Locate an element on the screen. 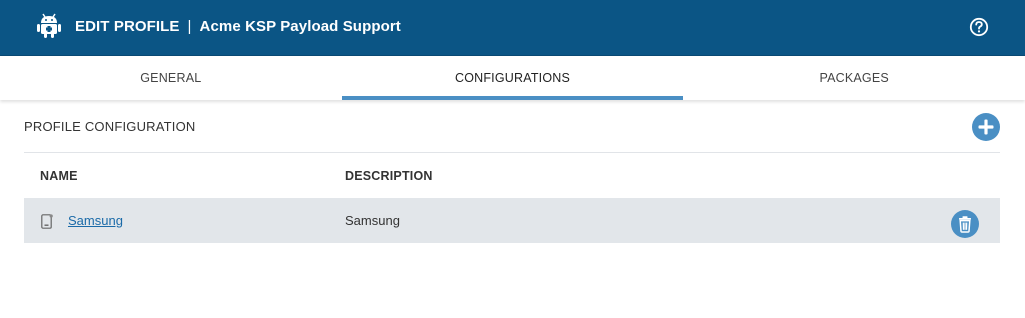  tab-label: GENERAL is located at coordinates (171, 78).